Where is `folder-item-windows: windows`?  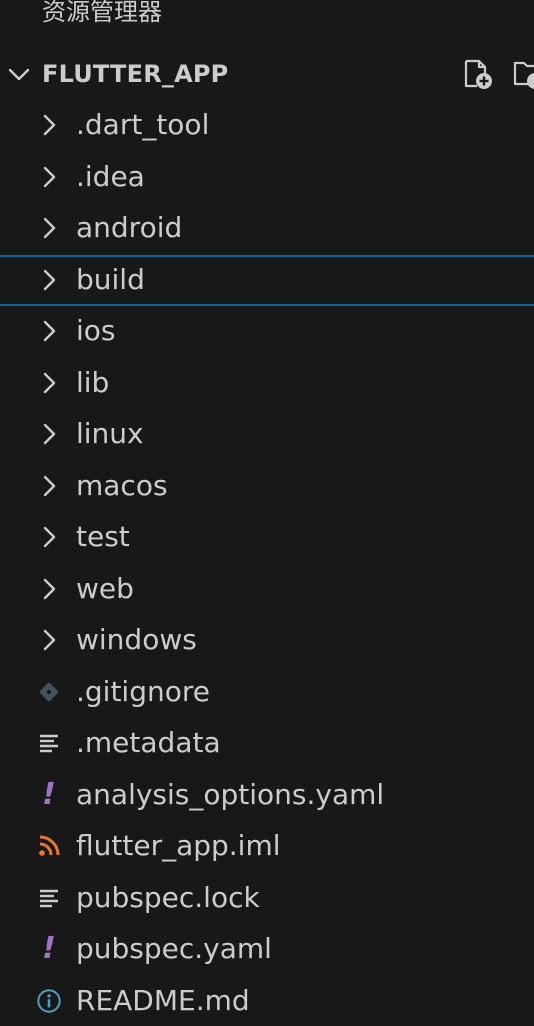
folder-item-windows: windows is located at coordinates (267, 641).